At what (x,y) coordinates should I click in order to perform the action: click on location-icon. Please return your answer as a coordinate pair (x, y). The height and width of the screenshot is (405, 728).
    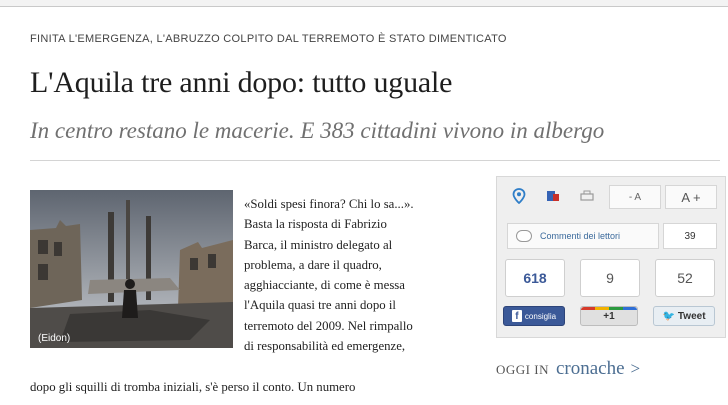
    Looking at the image, I should click on (519, 196).